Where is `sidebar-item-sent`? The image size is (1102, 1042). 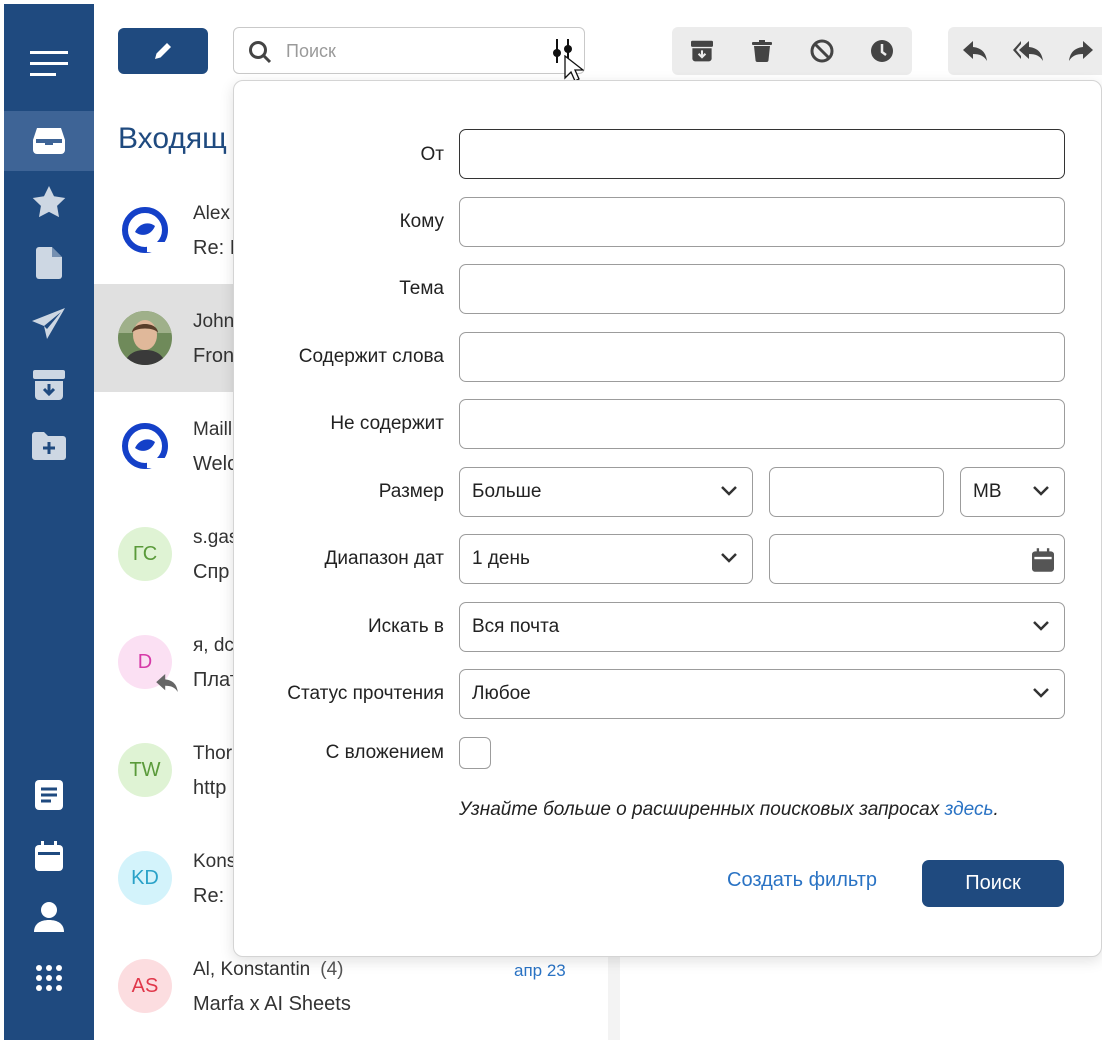
sidebar-item-sent is located at coordinates (49, 324).